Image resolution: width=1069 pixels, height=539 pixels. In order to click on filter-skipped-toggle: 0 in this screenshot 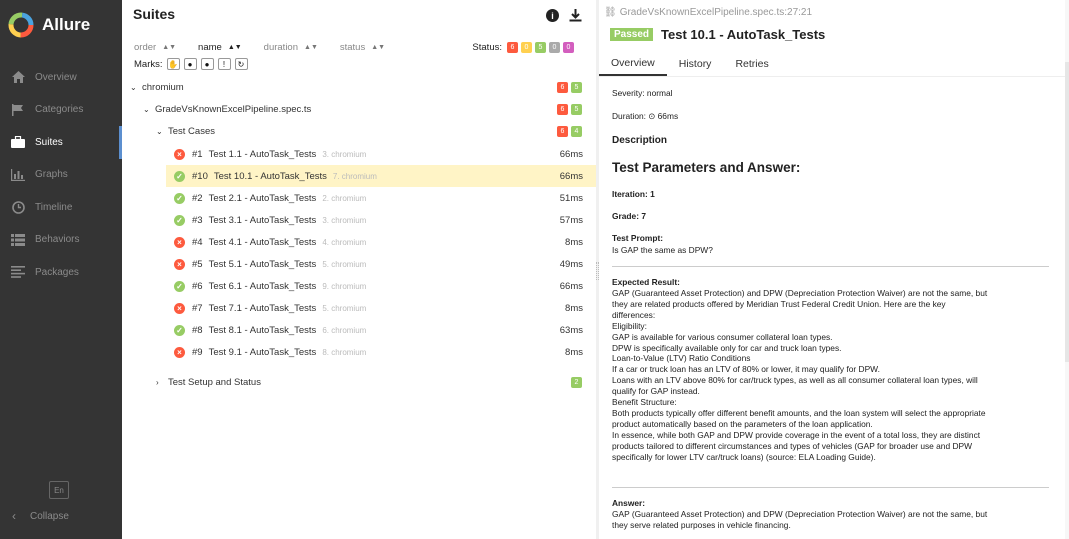, I will do `click(554, 47)`.